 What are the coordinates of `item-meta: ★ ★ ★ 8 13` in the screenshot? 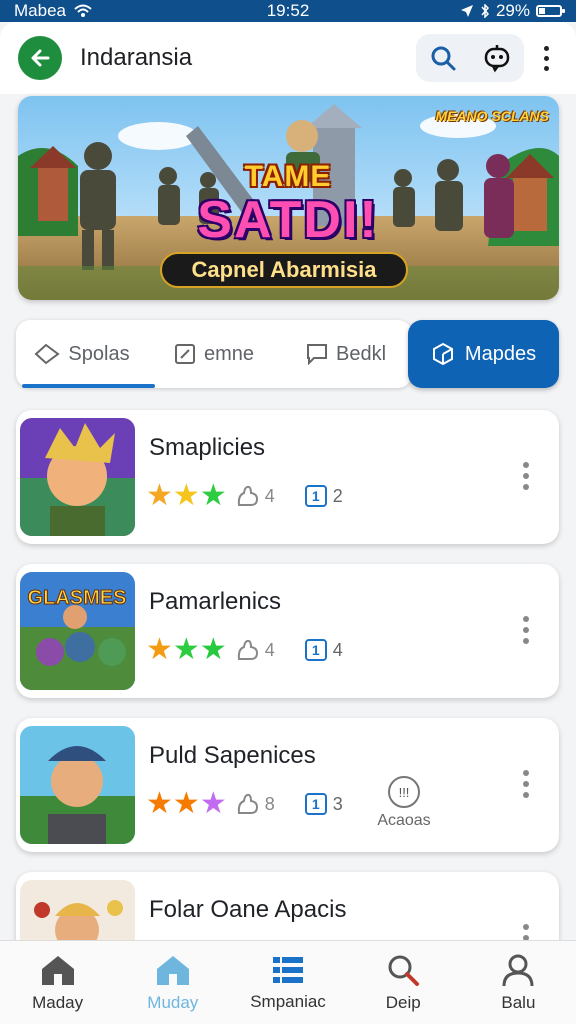 It's located at (244, 804).